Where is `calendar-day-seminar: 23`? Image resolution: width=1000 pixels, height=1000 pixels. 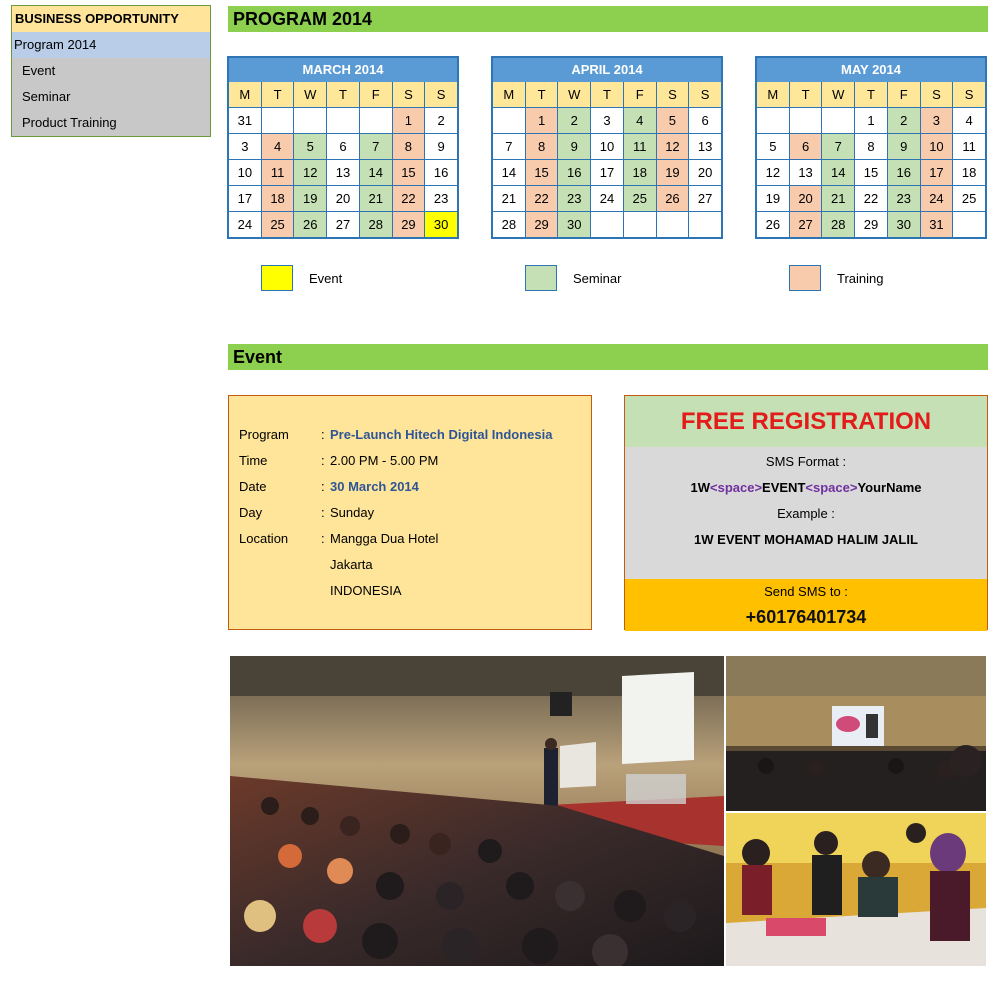
calendar-day-seminar: 23 is located at coordinates (574, 198).